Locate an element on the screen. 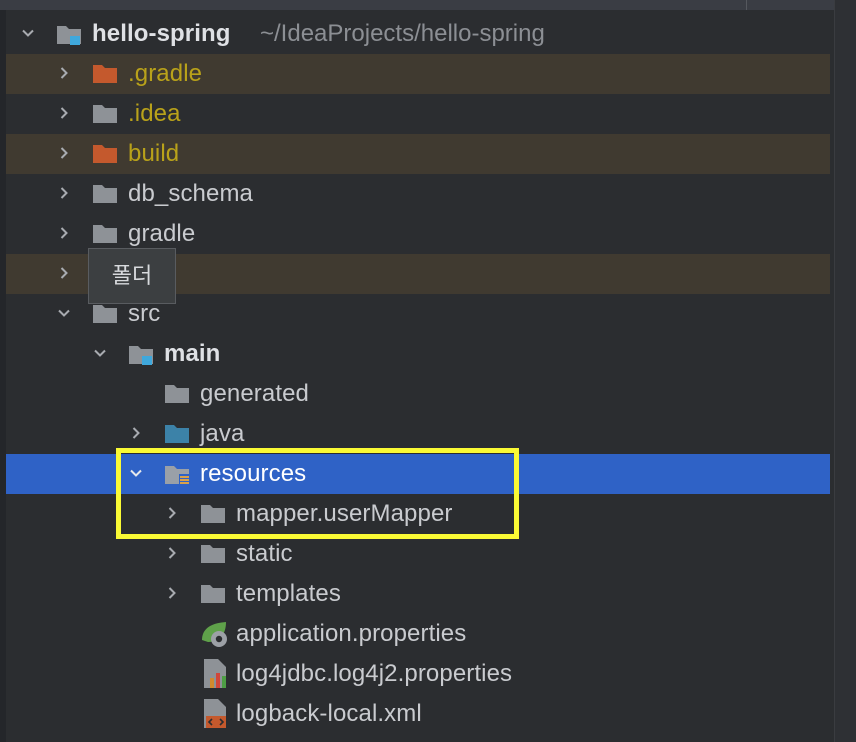  xml-file-icon is located at coordinates (215, 713).